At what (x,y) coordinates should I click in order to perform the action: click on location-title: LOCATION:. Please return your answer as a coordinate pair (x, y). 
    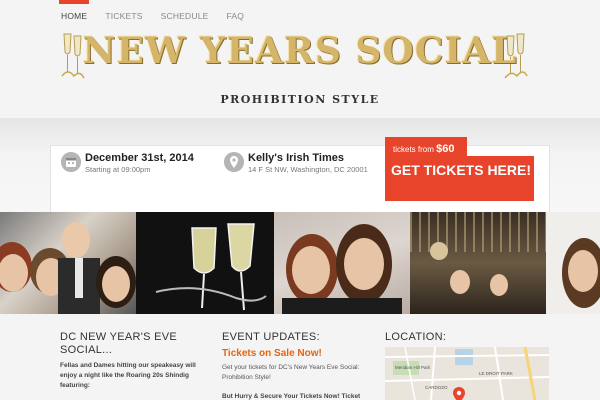
    Looking at the image, I should click on (416, 337).